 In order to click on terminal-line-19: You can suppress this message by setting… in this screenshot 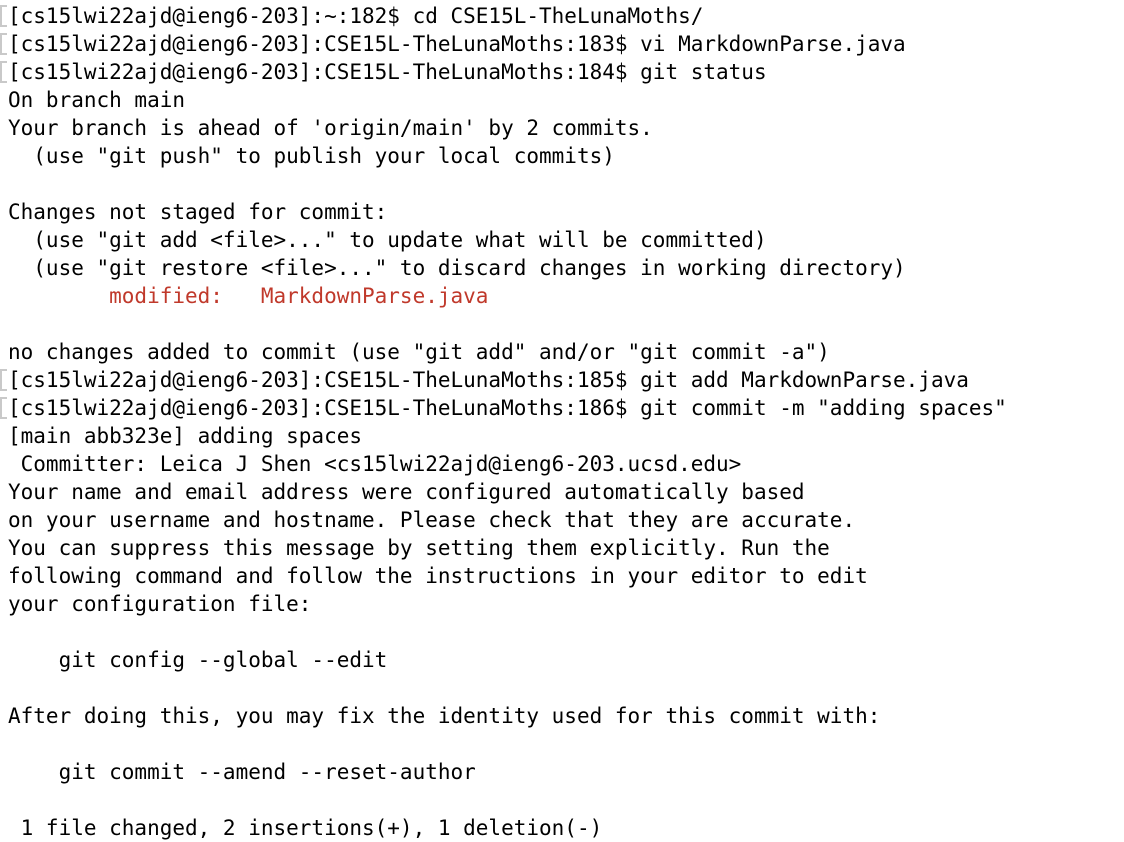, I will do `click(419, 548)`.